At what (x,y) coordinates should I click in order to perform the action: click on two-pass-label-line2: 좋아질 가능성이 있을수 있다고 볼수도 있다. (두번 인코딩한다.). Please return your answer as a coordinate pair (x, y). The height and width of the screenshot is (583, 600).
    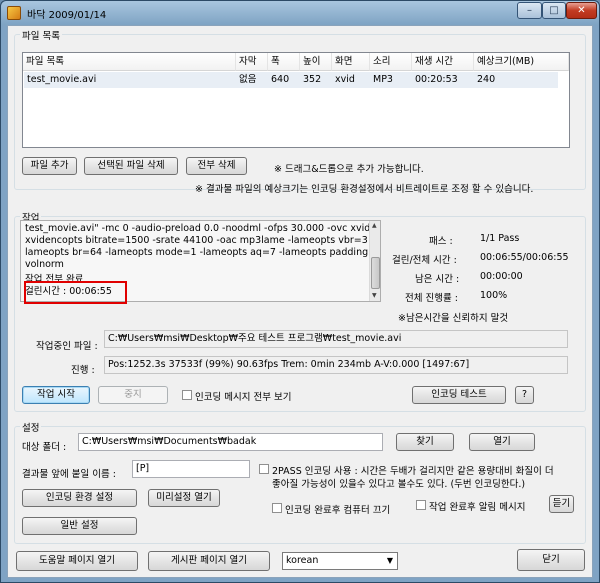
    Looking at the image, I should click on (399, 484).